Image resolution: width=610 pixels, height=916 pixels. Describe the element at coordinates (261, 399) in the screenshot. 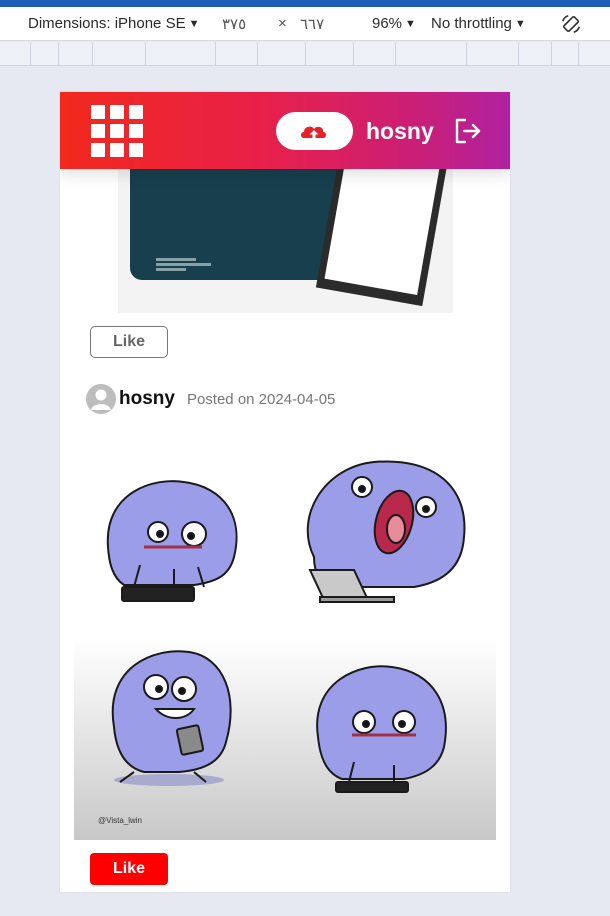

I see `post-date: Posted on 2024-04-05` at that location.